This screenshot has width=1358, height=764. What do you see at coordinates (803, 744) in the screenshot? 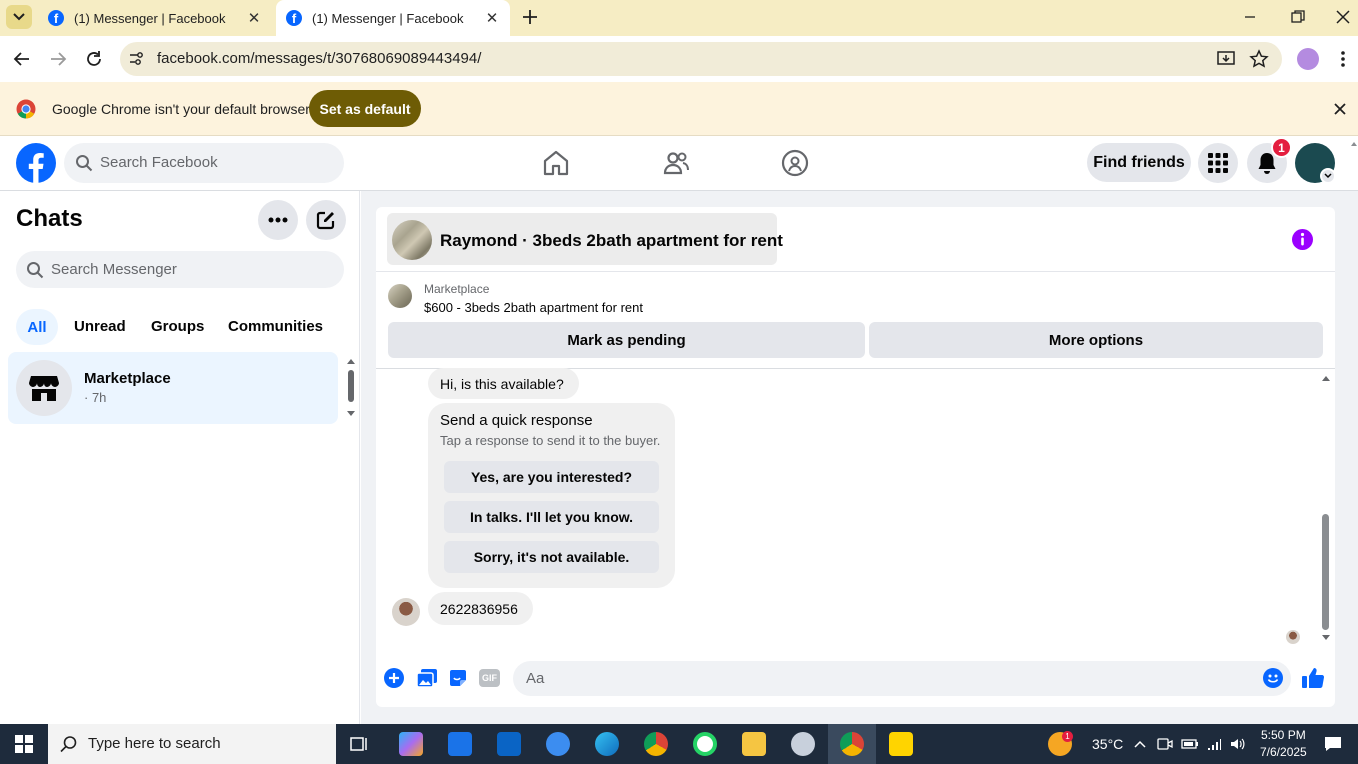
I see `app-icon` at bounding box center [803, 744].